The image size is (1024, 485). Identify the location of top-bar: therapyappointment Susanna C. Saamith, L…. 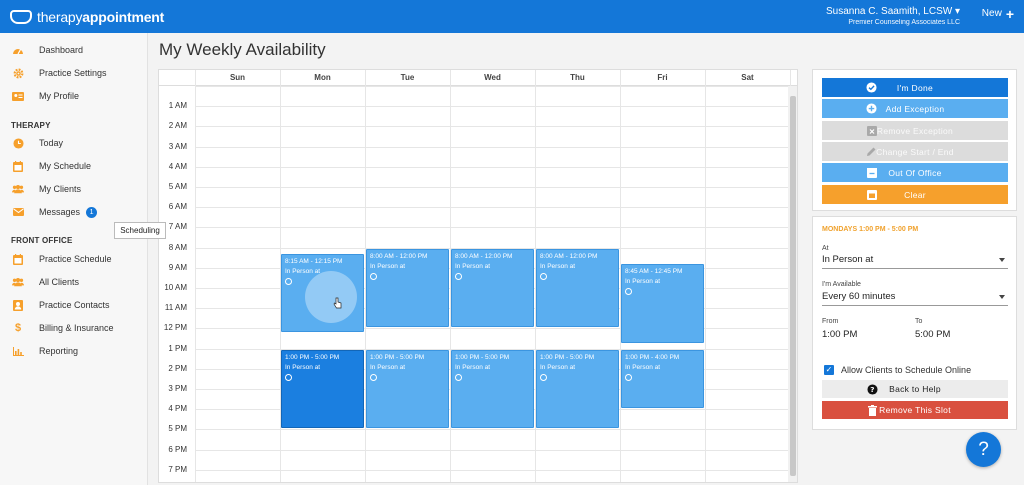
(512, 16).